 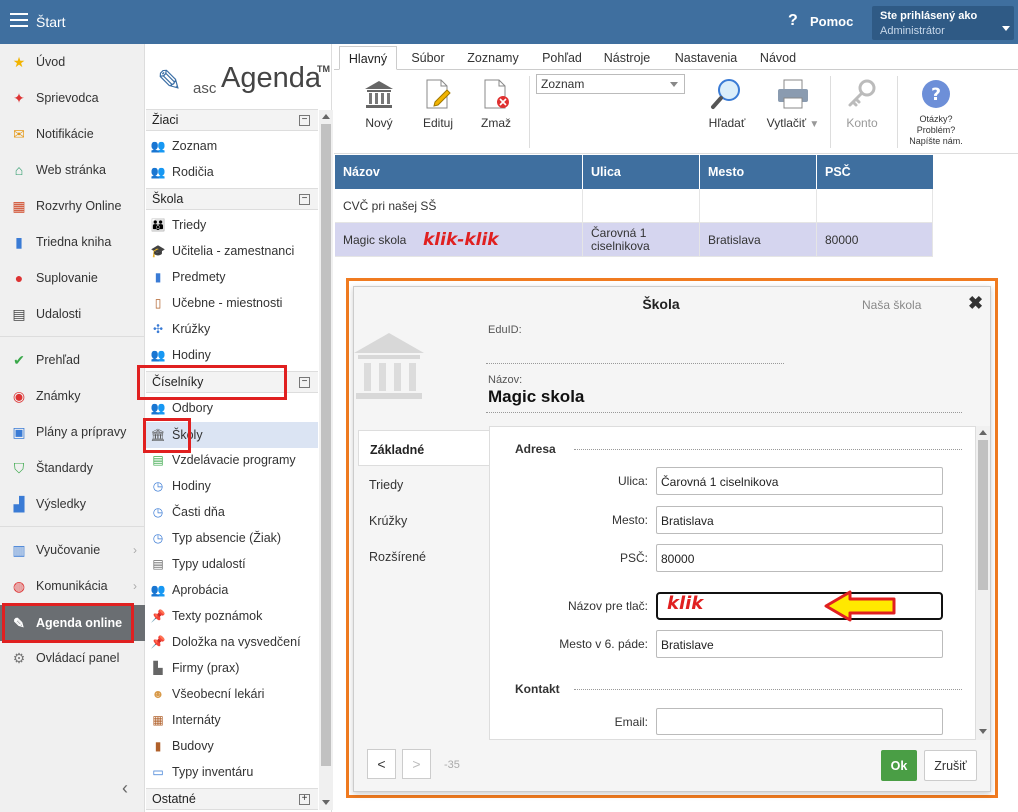 I want to click on book-icon: ▮, so click(x=19, y=241).